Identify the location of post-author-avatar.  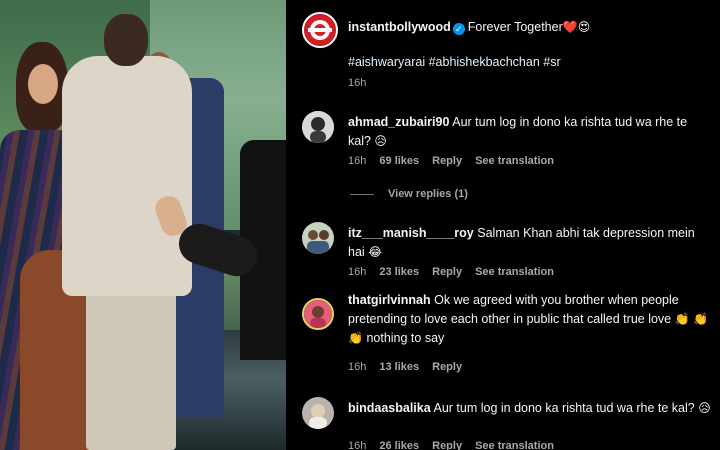
(320, 30).